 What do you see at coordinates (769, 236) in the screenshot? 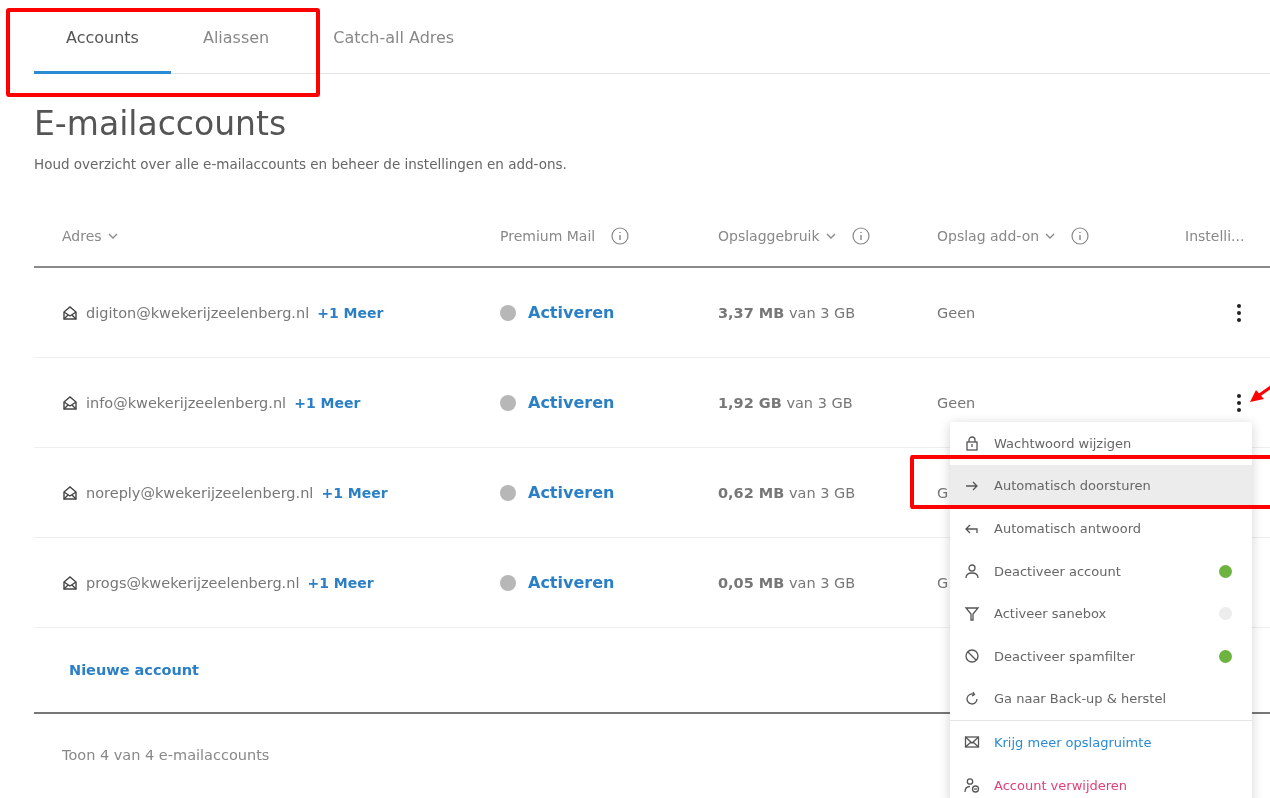
I see `column-header: Opslaggebruik` at bounding box center [769, 236].